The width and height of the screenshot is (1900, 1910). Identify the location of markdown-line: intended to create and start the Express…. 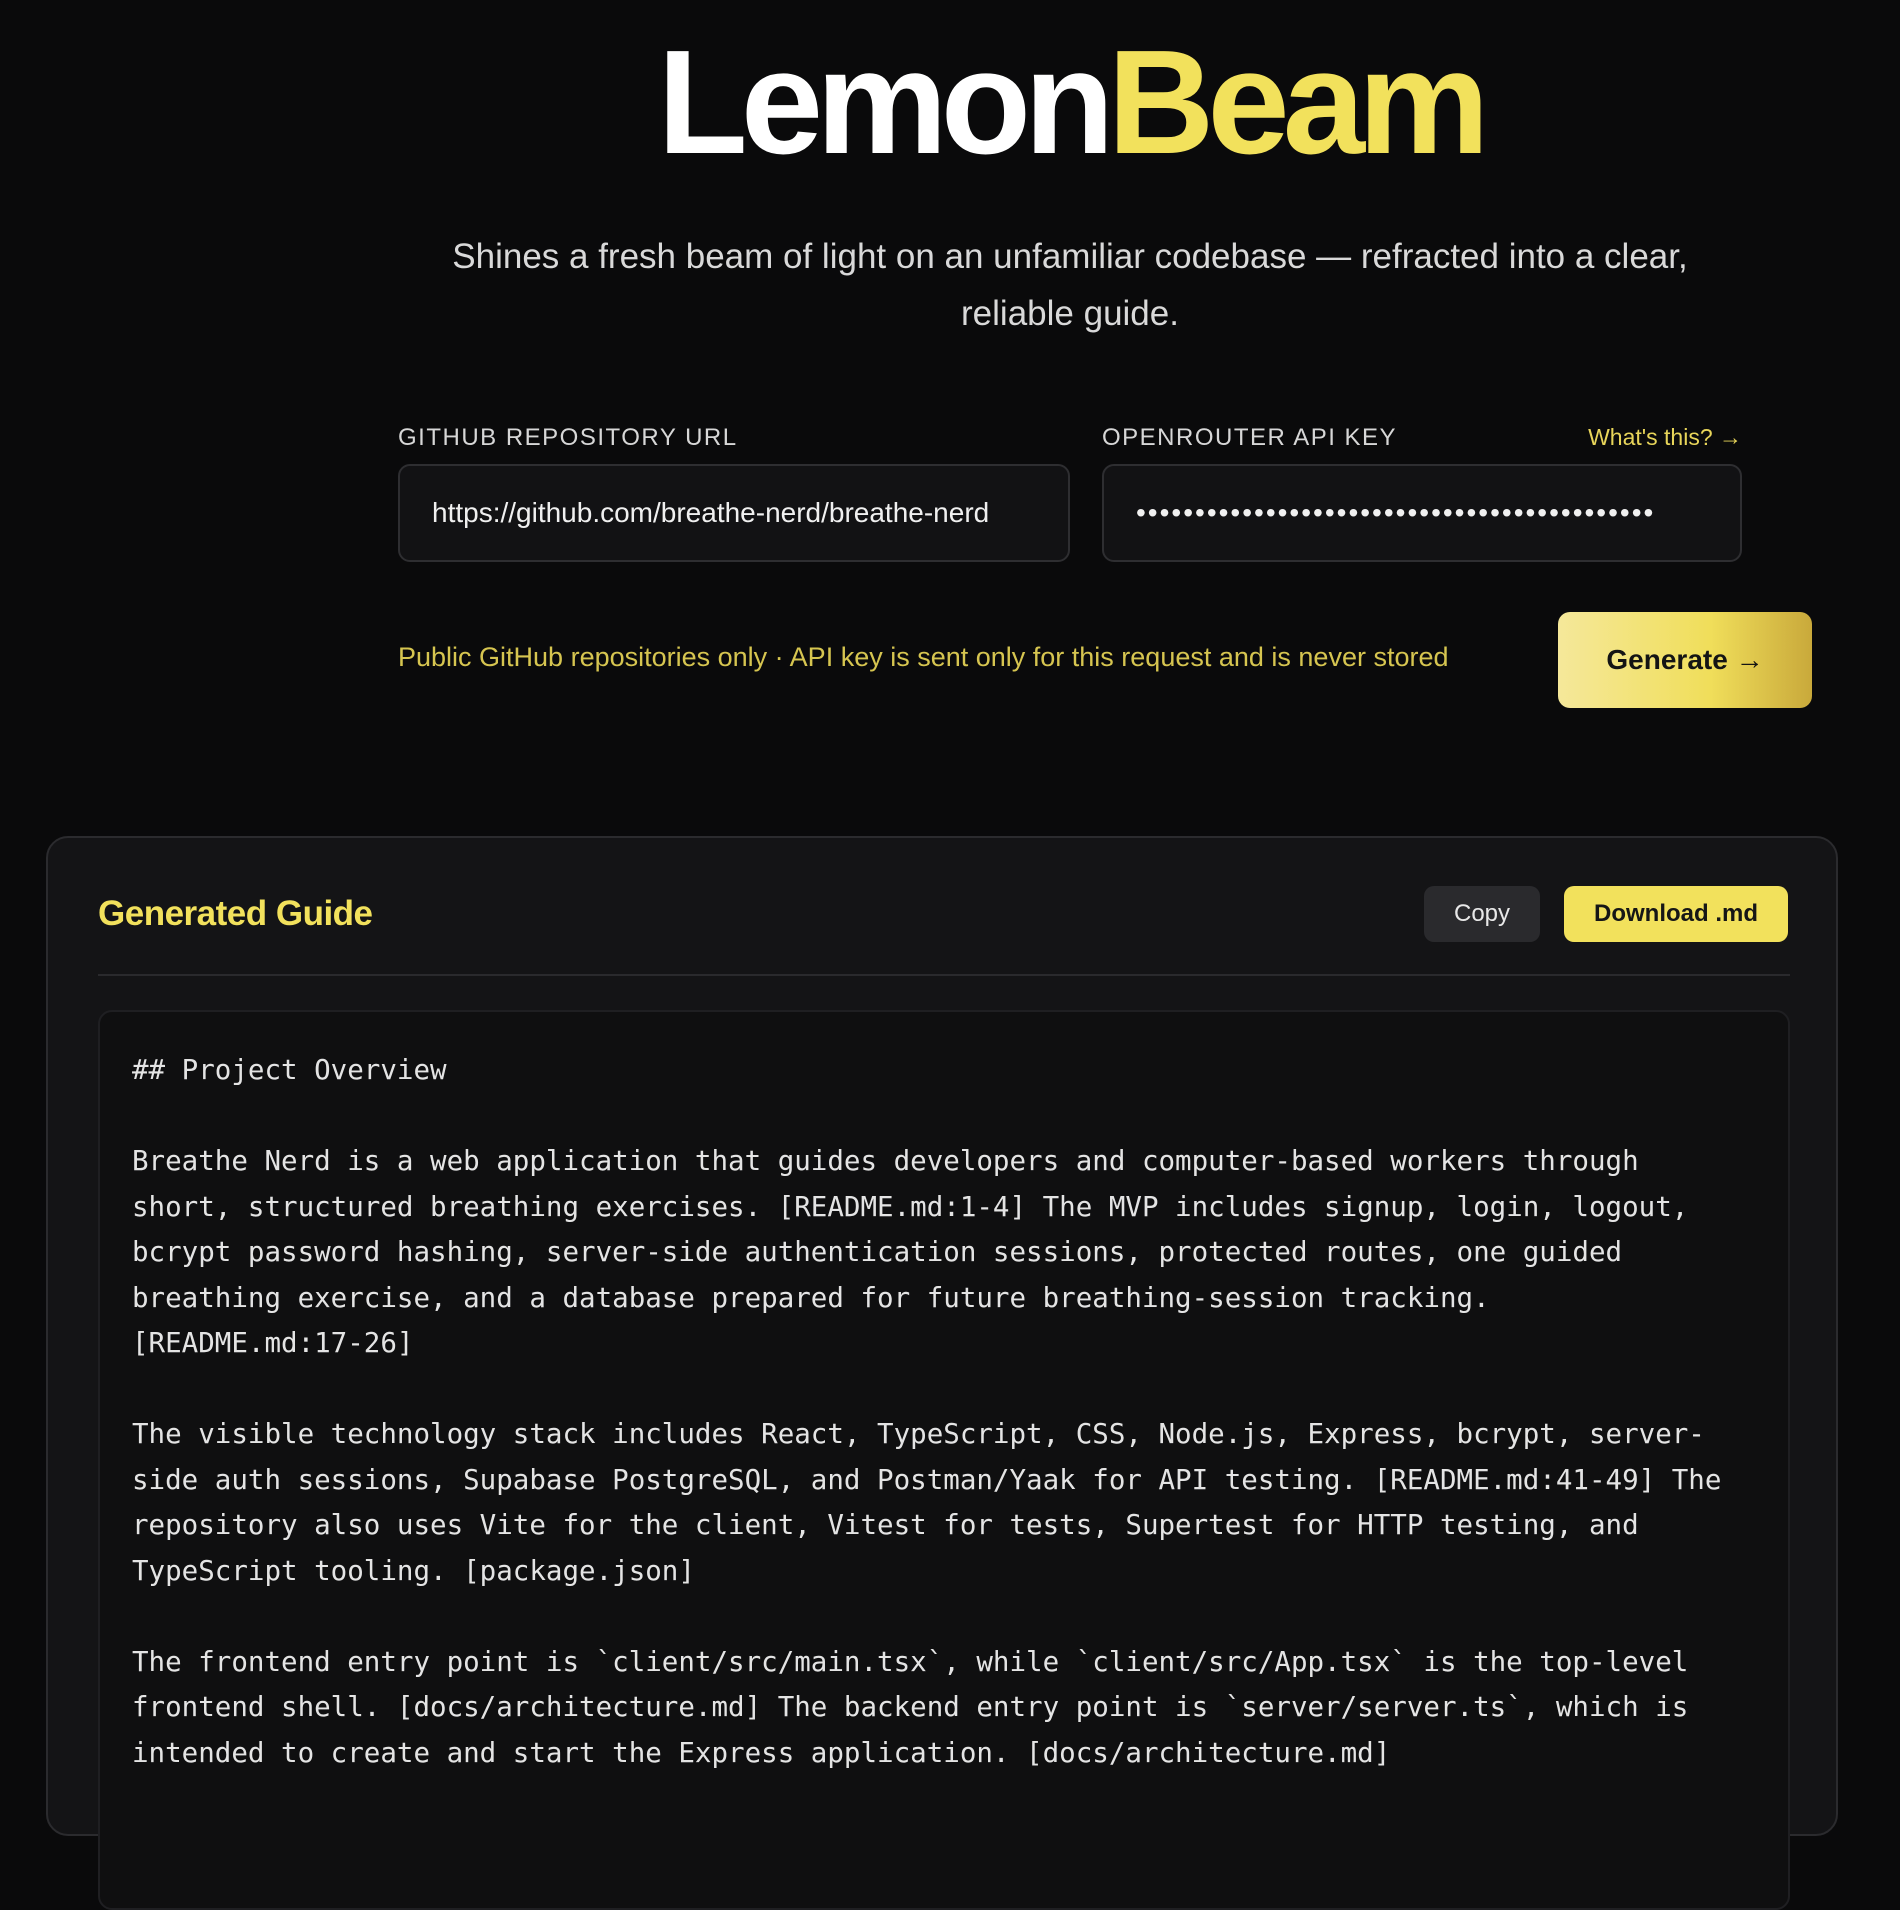
(761, 1752).